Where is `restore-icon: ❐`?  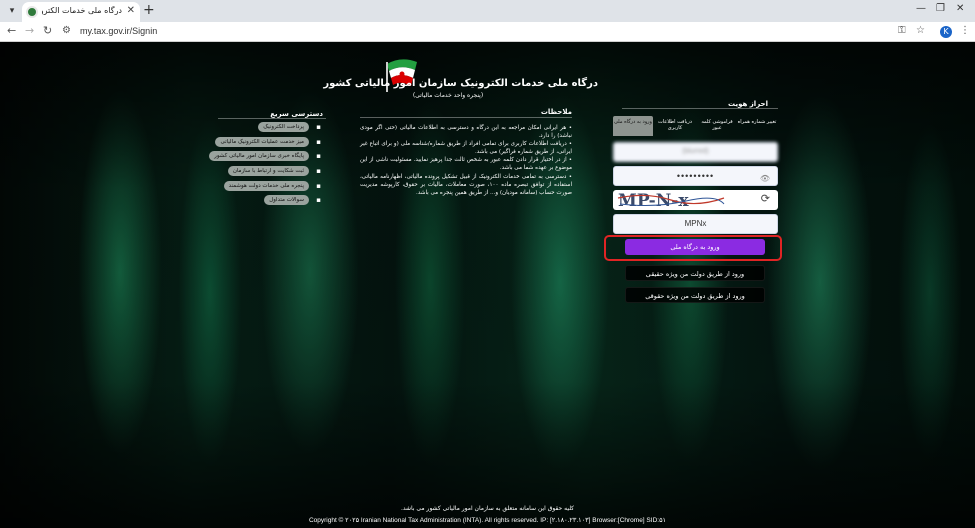
restore-icon: ❐ is located at coordinates (940, 8).